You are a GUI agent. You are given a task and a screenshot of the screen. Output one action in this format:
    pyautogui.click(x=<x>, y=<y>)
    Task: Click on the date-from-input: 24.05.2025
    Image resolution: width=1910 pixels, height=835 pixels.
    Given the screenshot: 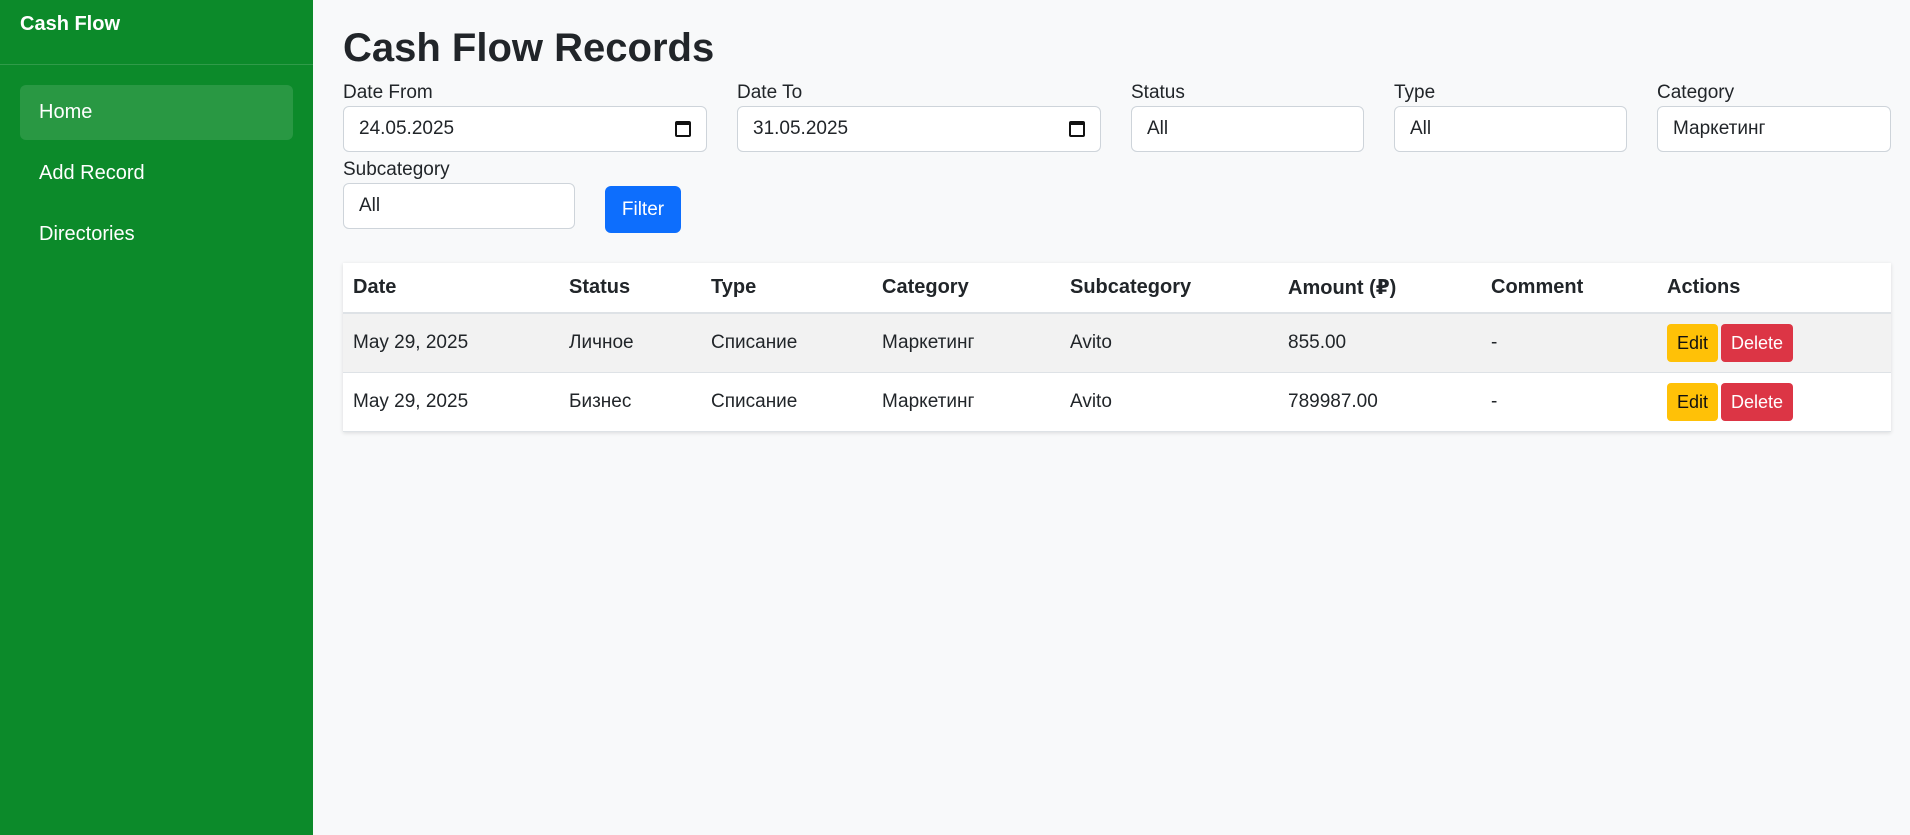 What is the action you would take?
    pyautogui.click(x=525, y=129)
    